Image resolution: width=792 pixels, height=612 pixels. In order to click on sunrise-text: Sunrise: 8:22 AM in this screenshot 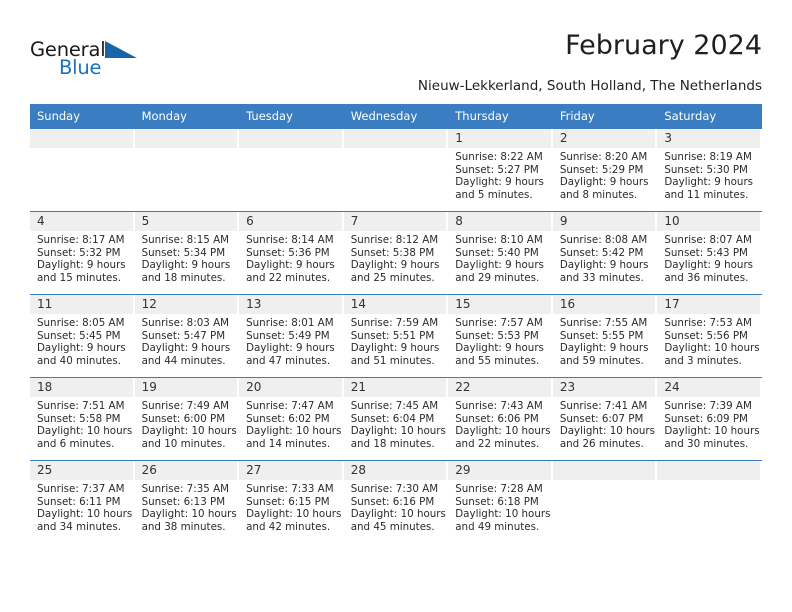, I will do `click(499, 157)`.